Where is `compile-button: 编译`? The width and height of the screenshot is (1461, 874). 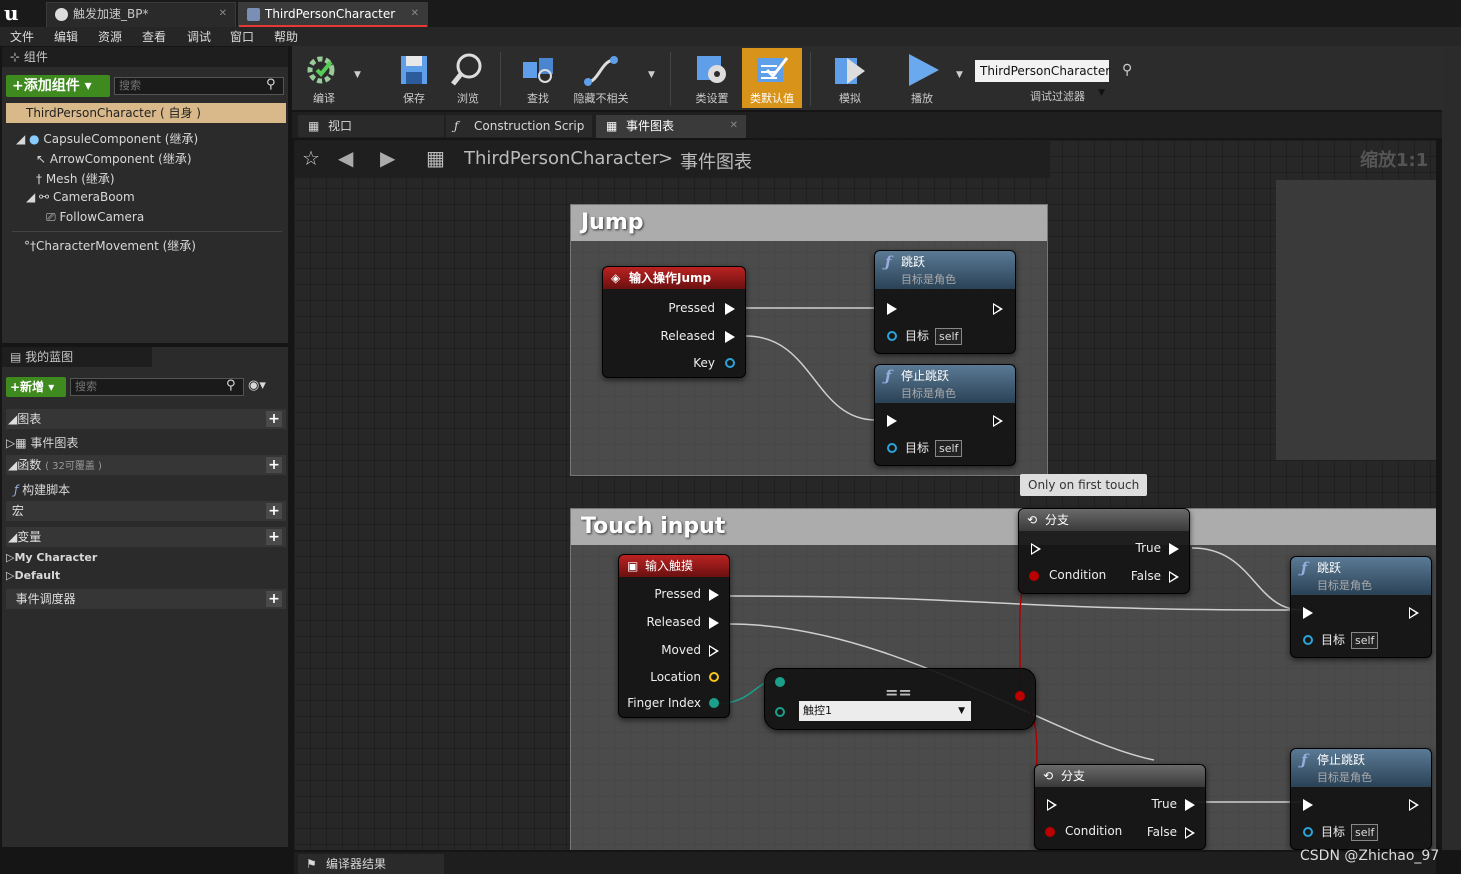 compile-button: 编译 is located at coordinates (324, 78).